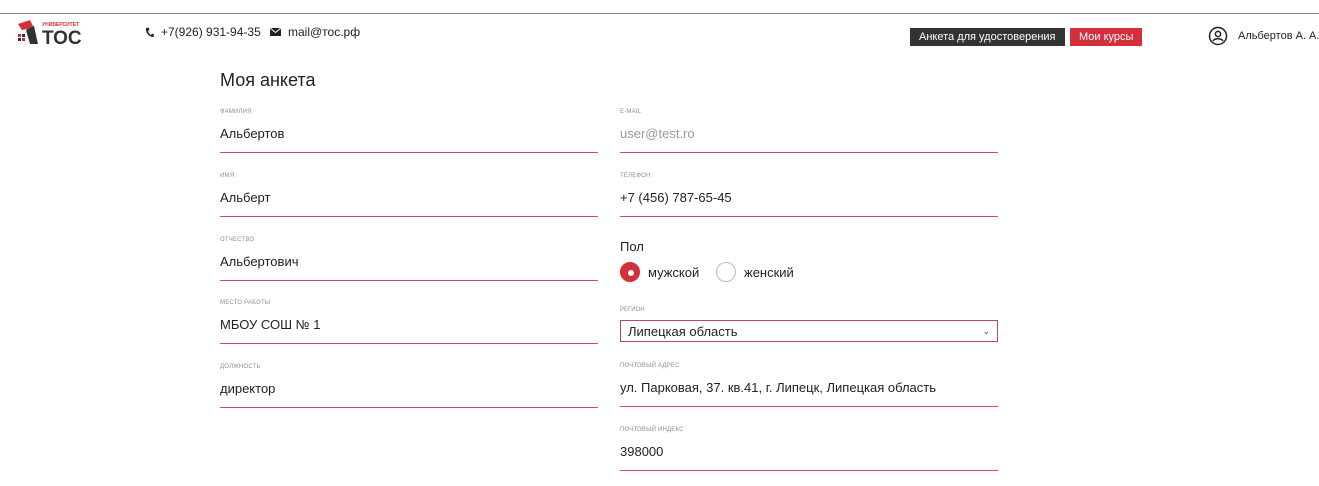 This screenshot has height=486, width=1319. Describe the element at coordinates (275, 32) in the screenshot. I see `mail-icon` at that location.